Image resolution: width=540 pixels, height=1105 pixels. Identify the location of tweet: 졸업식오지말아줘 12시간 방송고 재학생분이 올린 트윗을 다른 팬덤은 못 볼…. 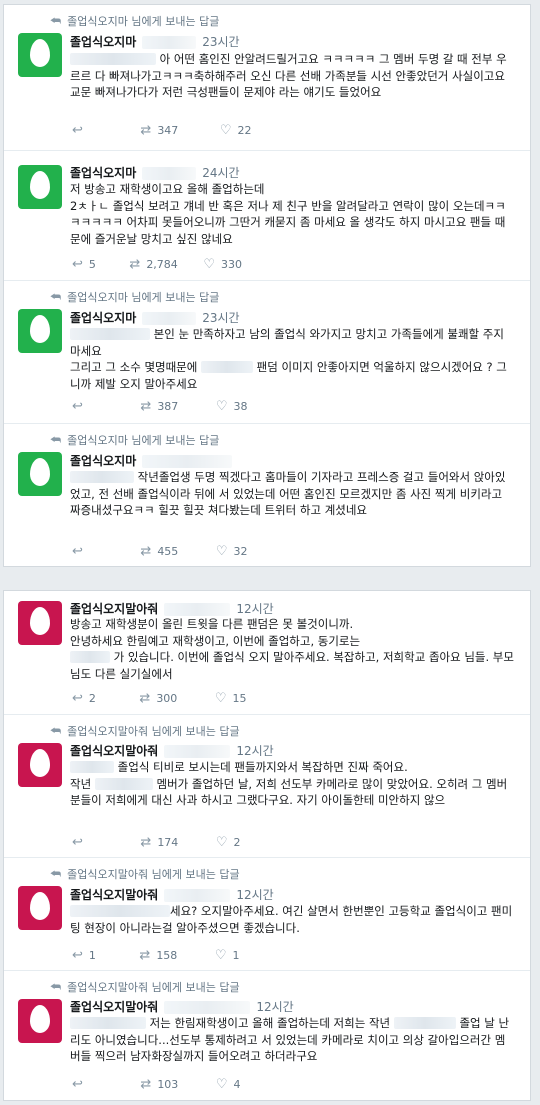
(267, 652).